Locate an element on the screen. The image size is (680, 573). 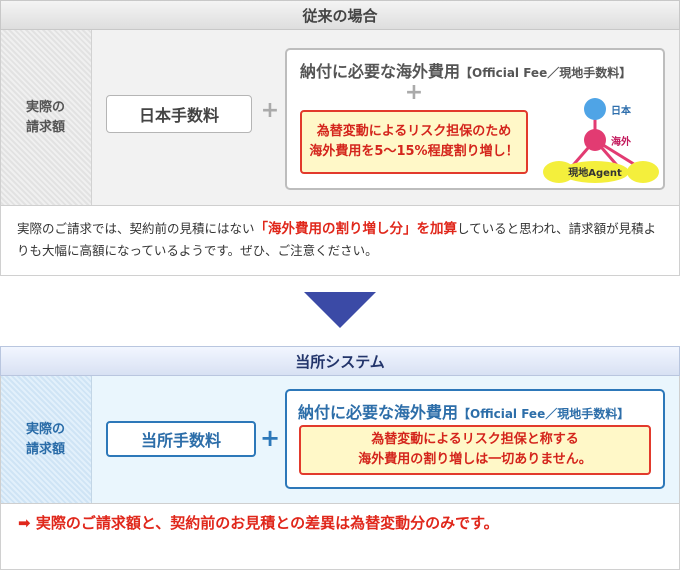
new-overseas-title: 納付に必要な海外費用【Official Fee／現地手数料】 is located at coordinates (463, 411).